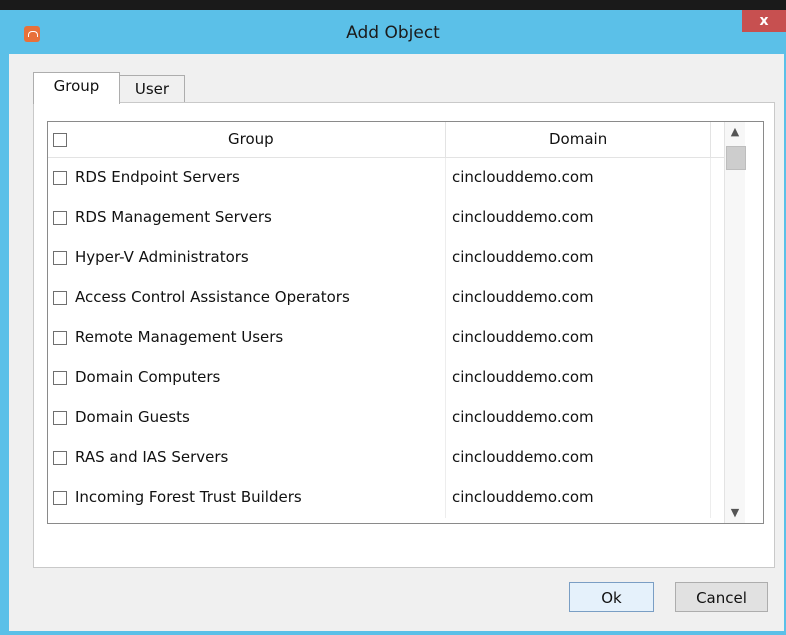 The width and height of the screenshot is (786, 635). I want to click on header-group-column: Group, so click(247, 139).